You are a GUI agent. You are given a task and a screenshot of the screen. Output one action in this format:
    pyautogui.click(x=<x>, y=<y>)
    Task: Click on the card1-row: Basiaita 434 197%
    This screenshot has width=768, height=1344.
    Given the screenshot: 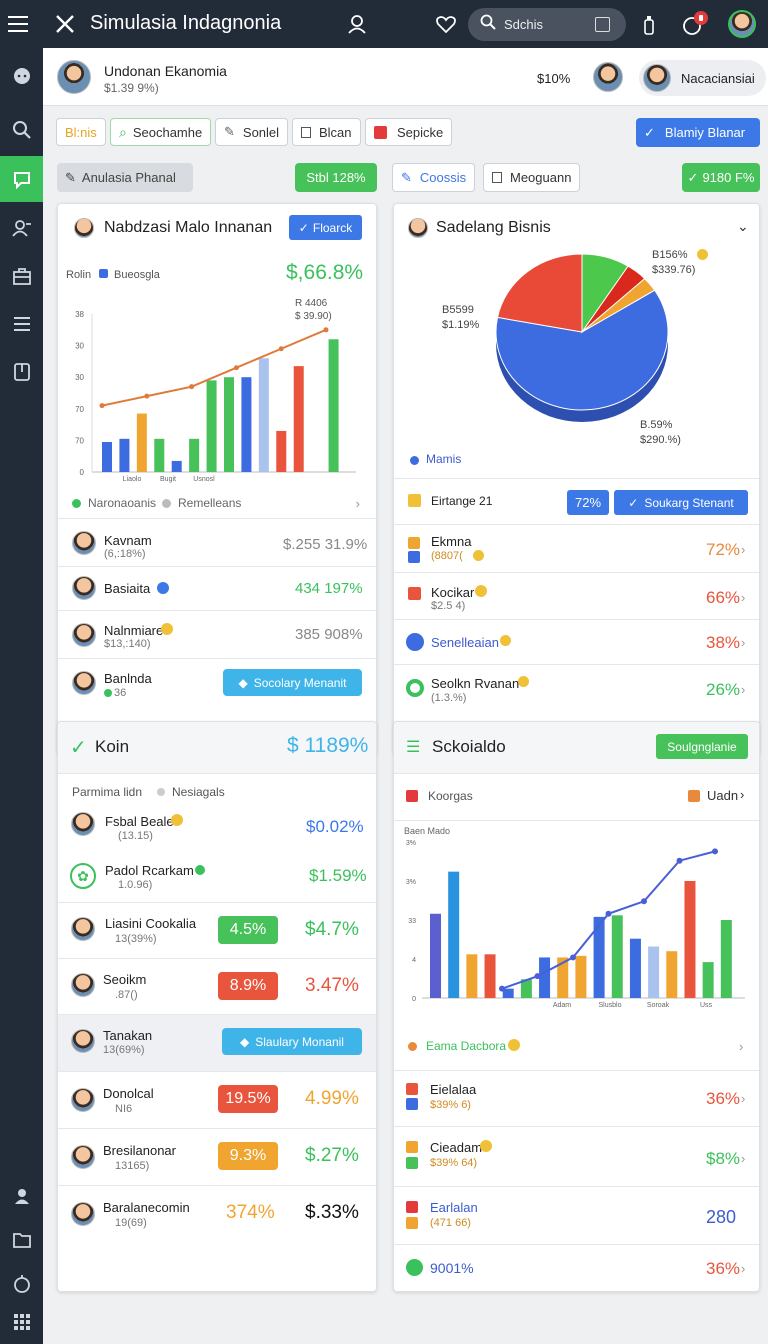 What is the action you would take?
    pyautogui.click(x=217, y=588)
    